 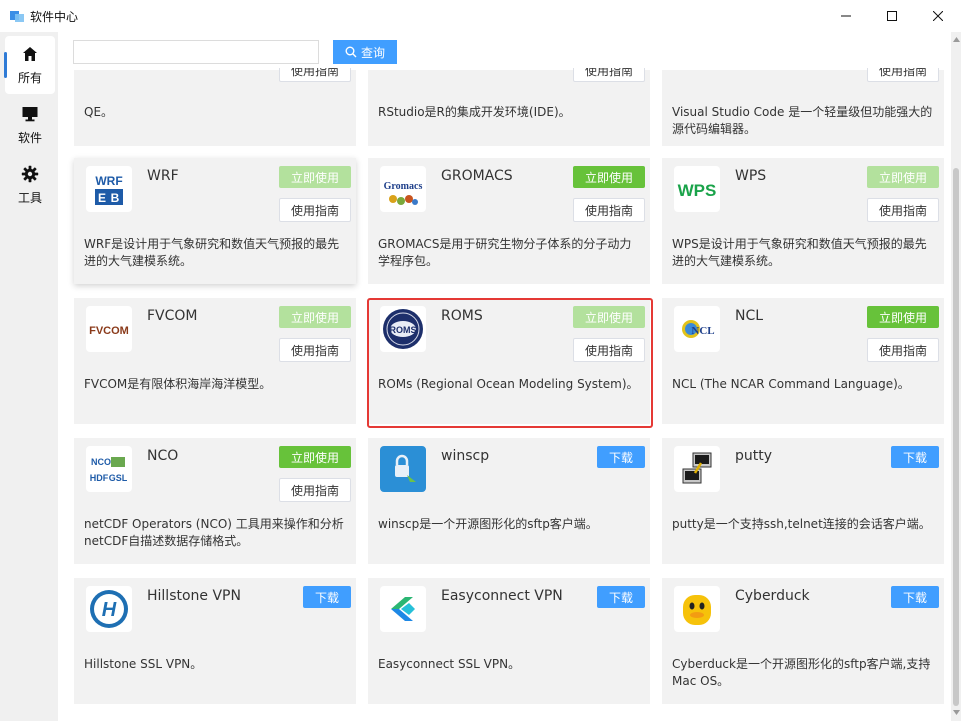 What do you see at coordinates (54, 17) in the screenshot?
I see `window-title: 软件中心` at bounding box center [54, 17].